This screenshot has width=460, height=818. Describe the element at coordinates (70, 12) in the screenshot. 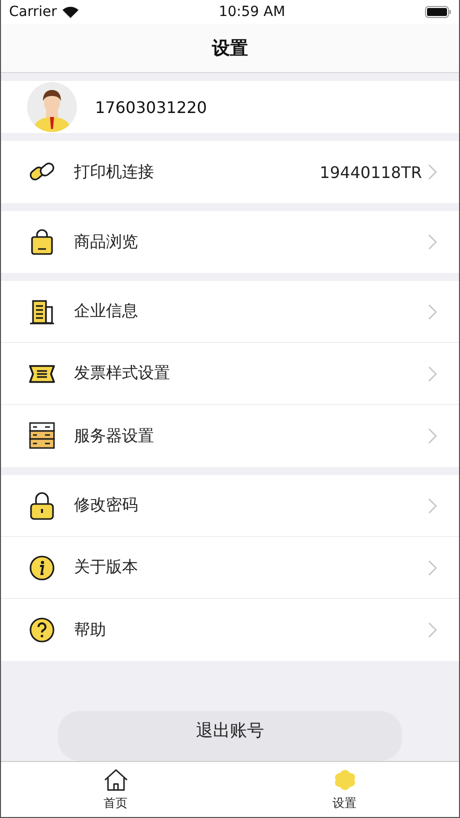

I see `wifi-icon` at that location.